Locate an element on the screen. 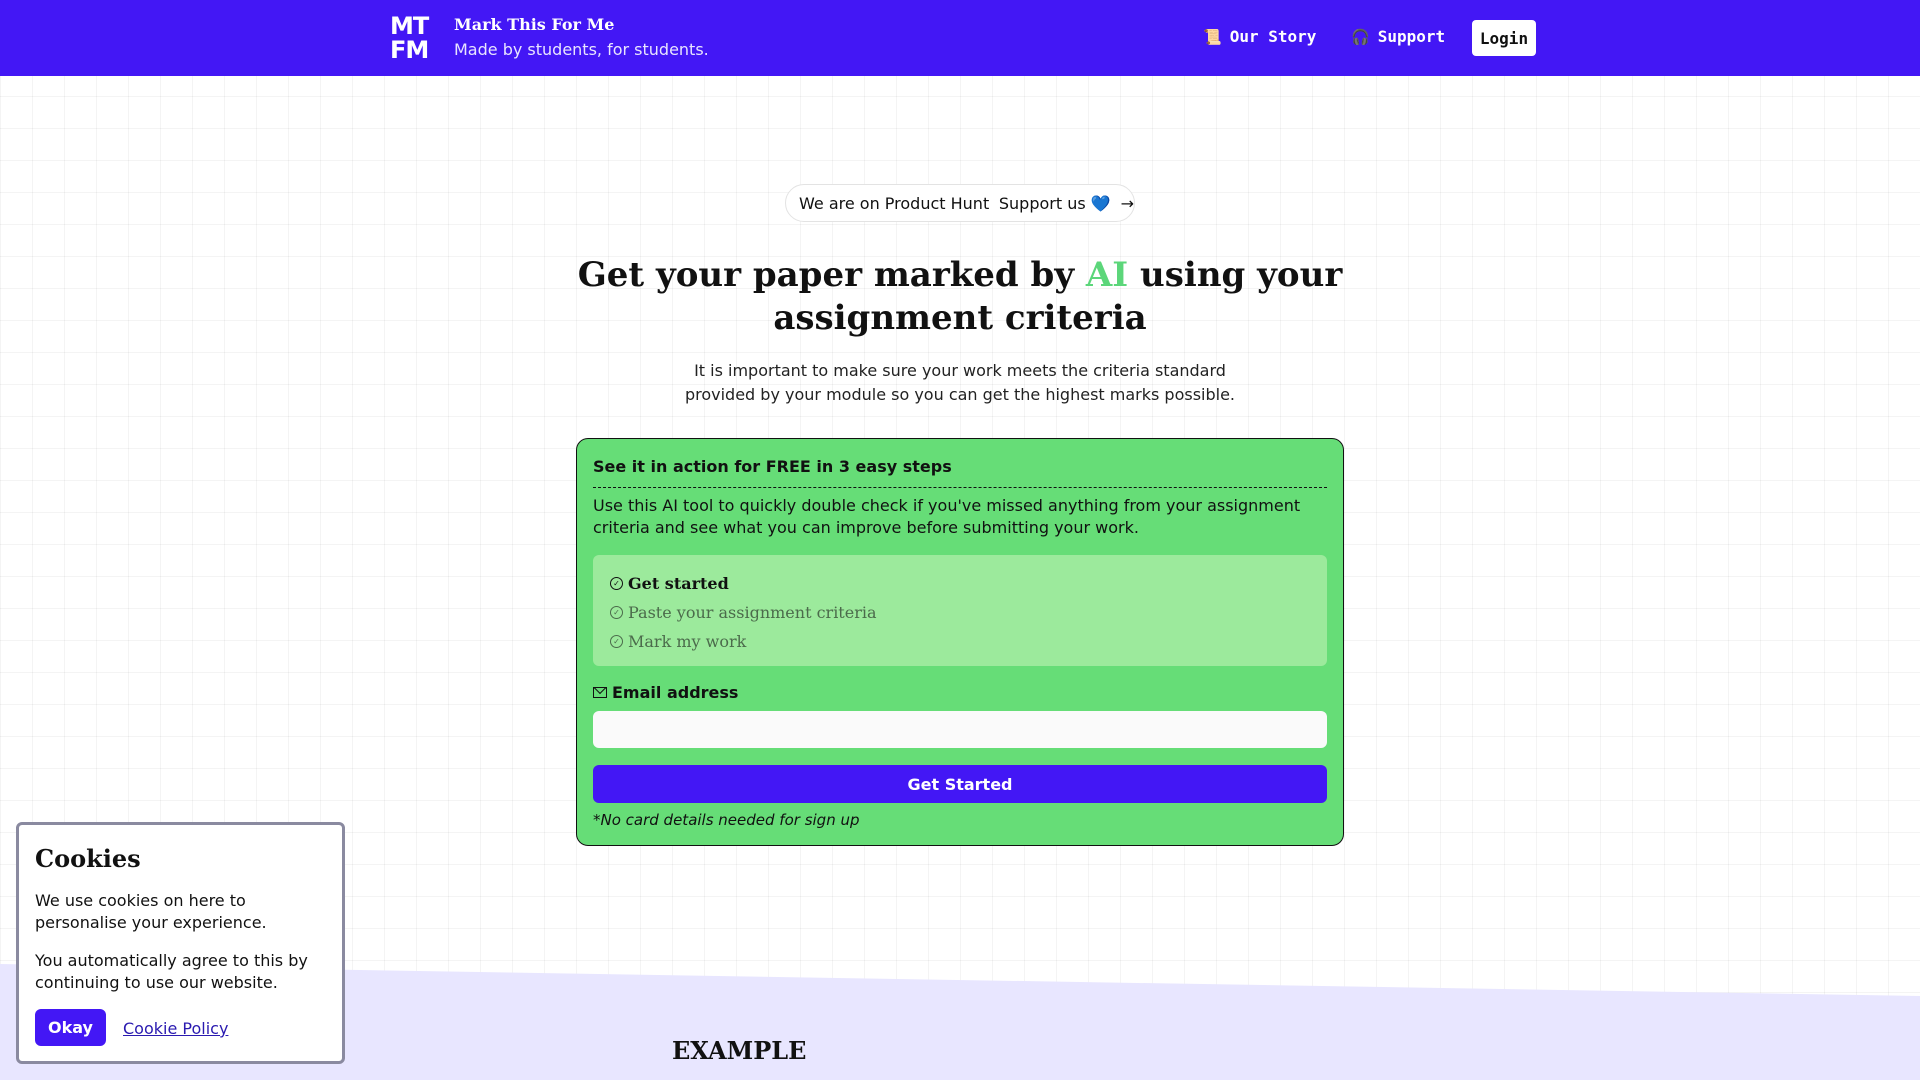  cookie-policy-link: Cookie Policy is located at coordinates (175, 1028).